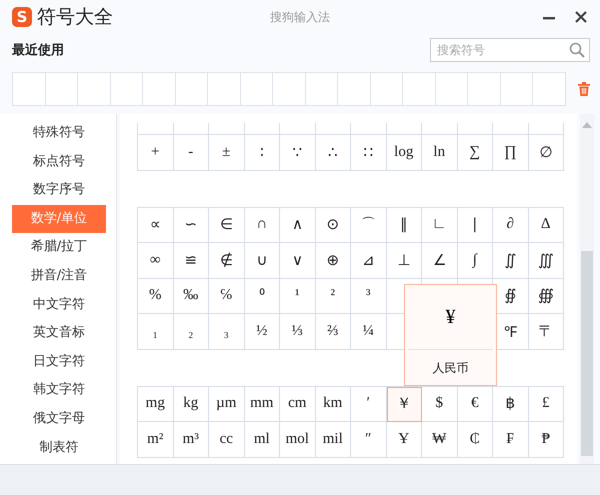 The height and width of the screenshot is (495, 600). Describe the element at coordinates (587, 353) in the screenshot. I see `scroll-thumb` at that location.